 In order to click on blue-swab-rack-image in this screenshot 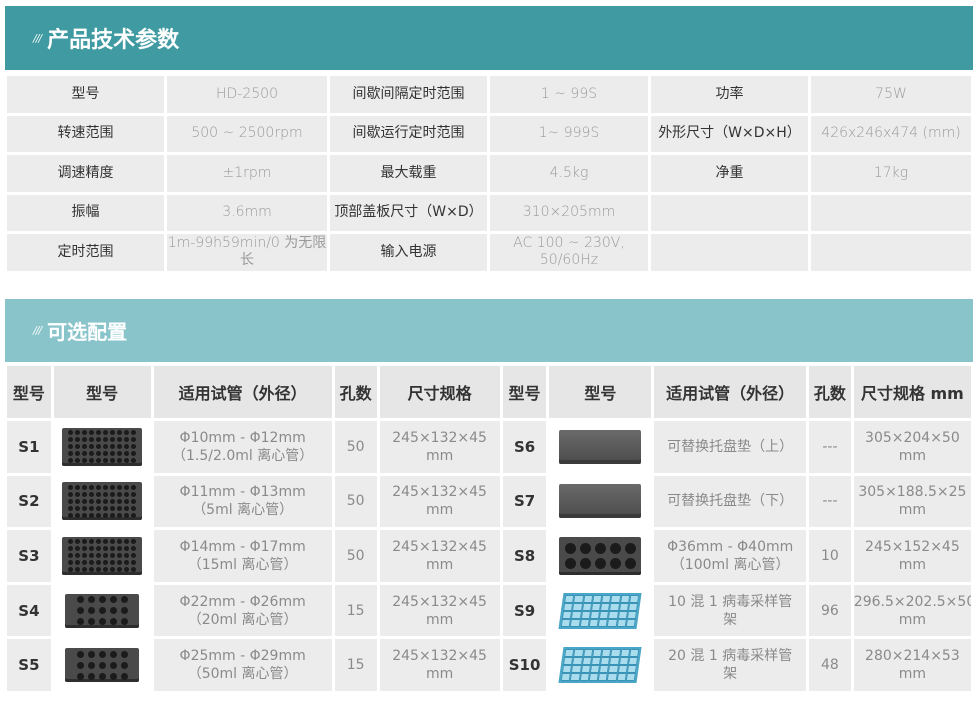, I will do `click(600, 610)`.